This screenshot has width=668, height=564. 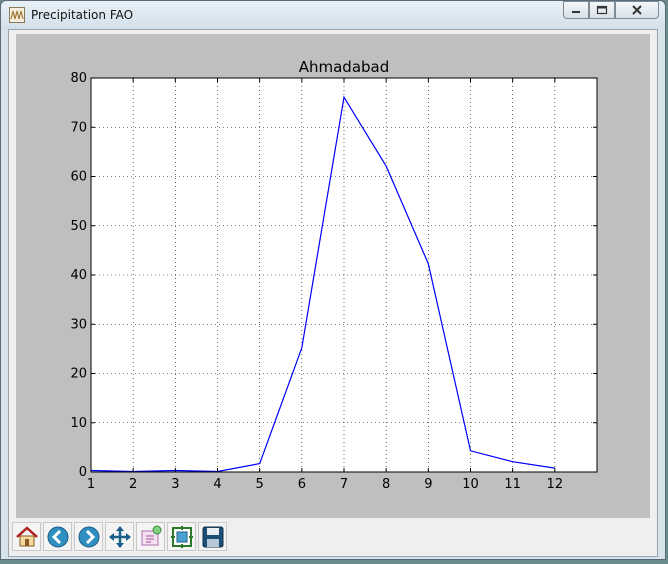 What do you see at coordinates (78, 78) in the screenshot?
I see `y-tick-label: 80` at bounding box center [78, 78].